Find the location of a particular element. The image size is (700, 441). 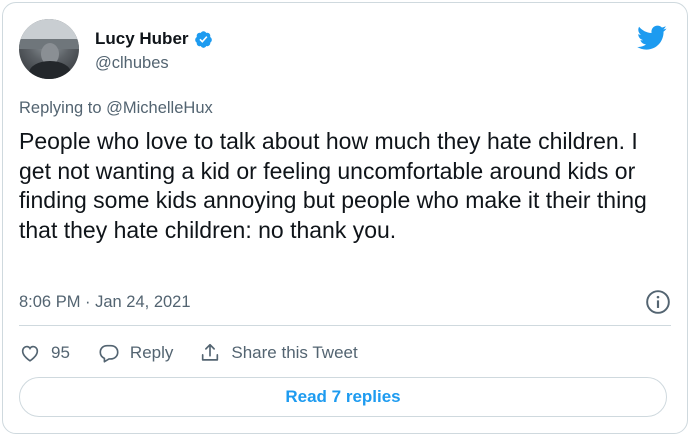

author-block: Lucy Huber @clhubes is located at coordinates (154, 51).